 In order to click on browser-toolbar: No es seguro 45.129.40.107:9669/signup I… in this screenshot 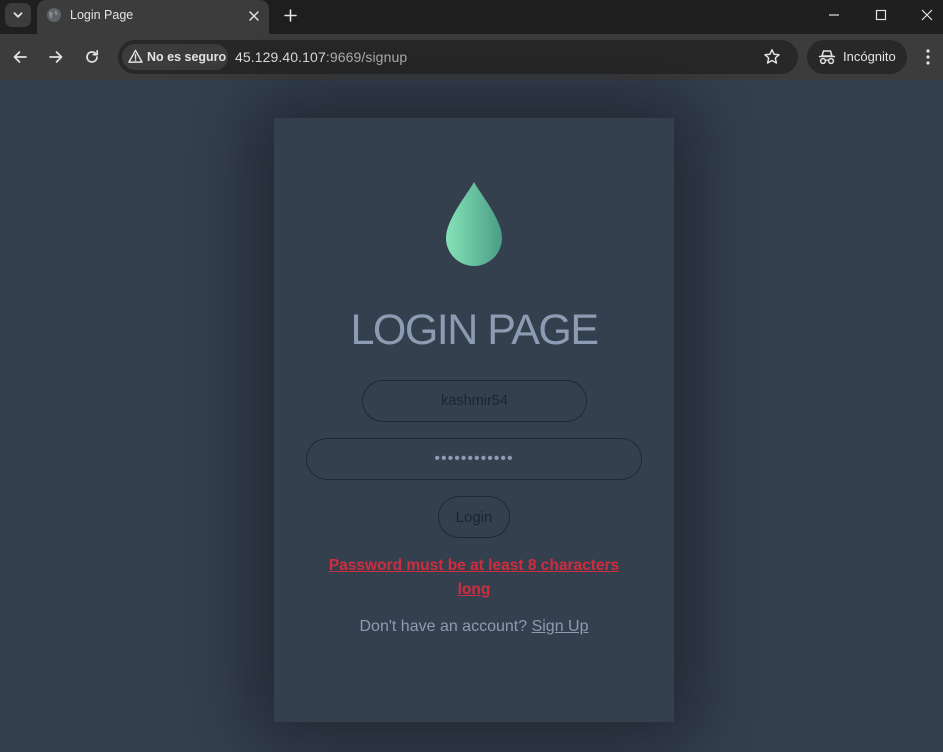, I will do `click(471, 57)`.